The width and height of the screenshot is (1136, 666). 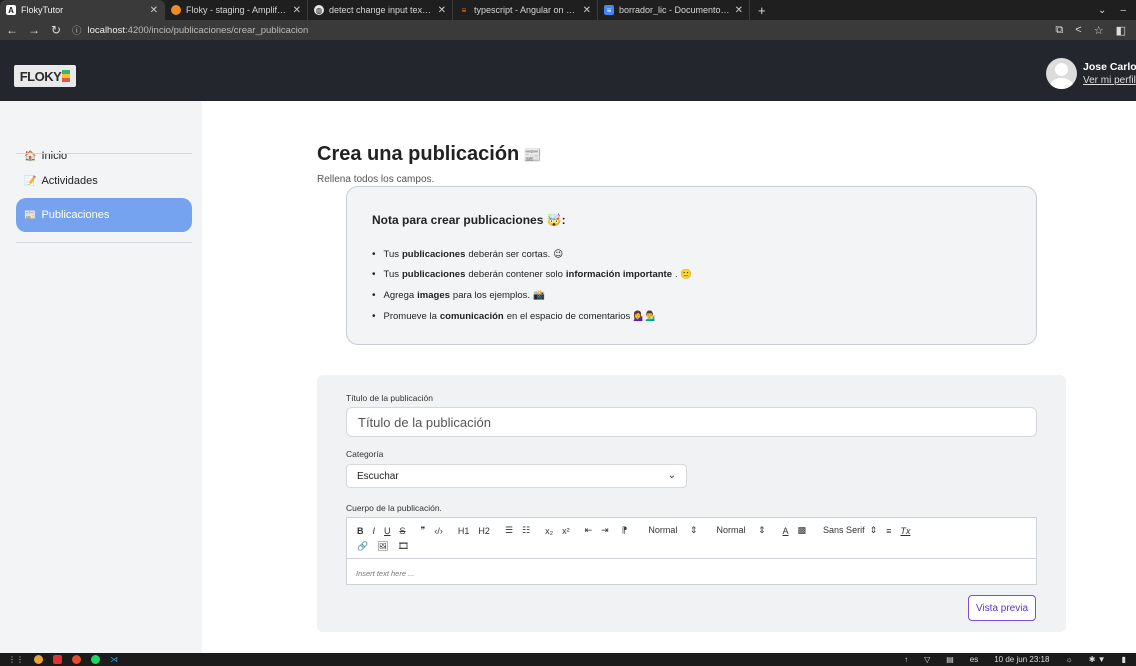 I want to click on reload-icon: ↻, so click(x=56, y=30).